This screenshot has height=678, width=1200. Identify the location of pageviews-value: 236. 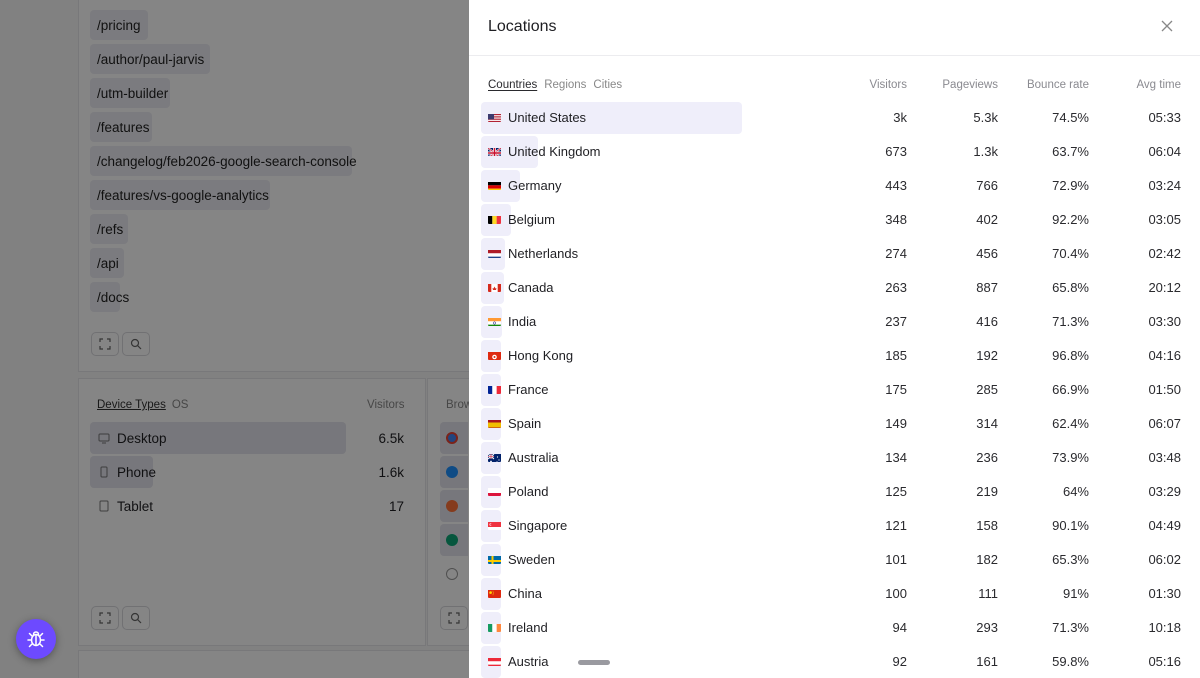
(987, 457).